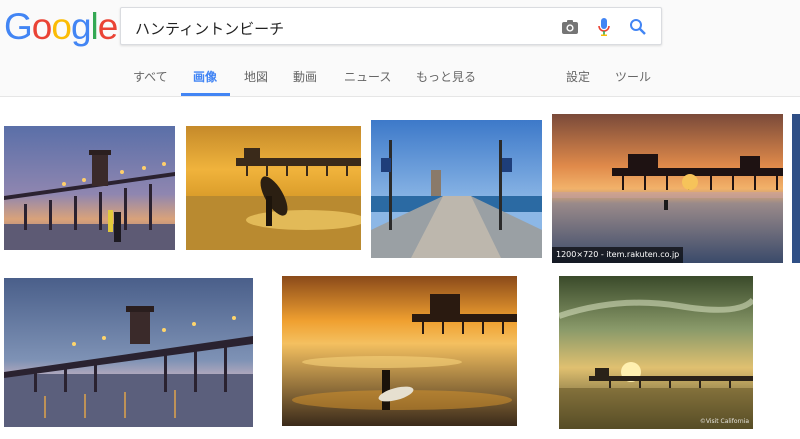  What do you see at coordinates (108, 26) in the screenshot?
I see `logo-letter: e` at bounding box center [108, 26].